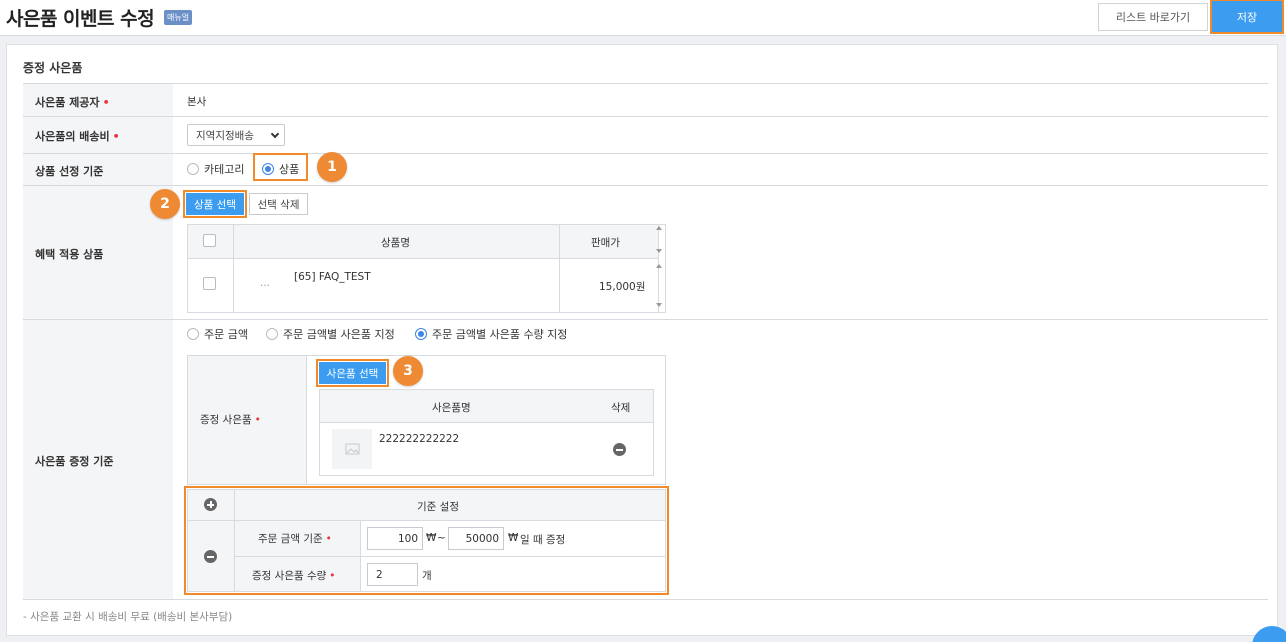  What do you see at coordinates (476, 538) in the screenshot?
I see `max-amount-input: 50000` at bounding box center [476, 538].